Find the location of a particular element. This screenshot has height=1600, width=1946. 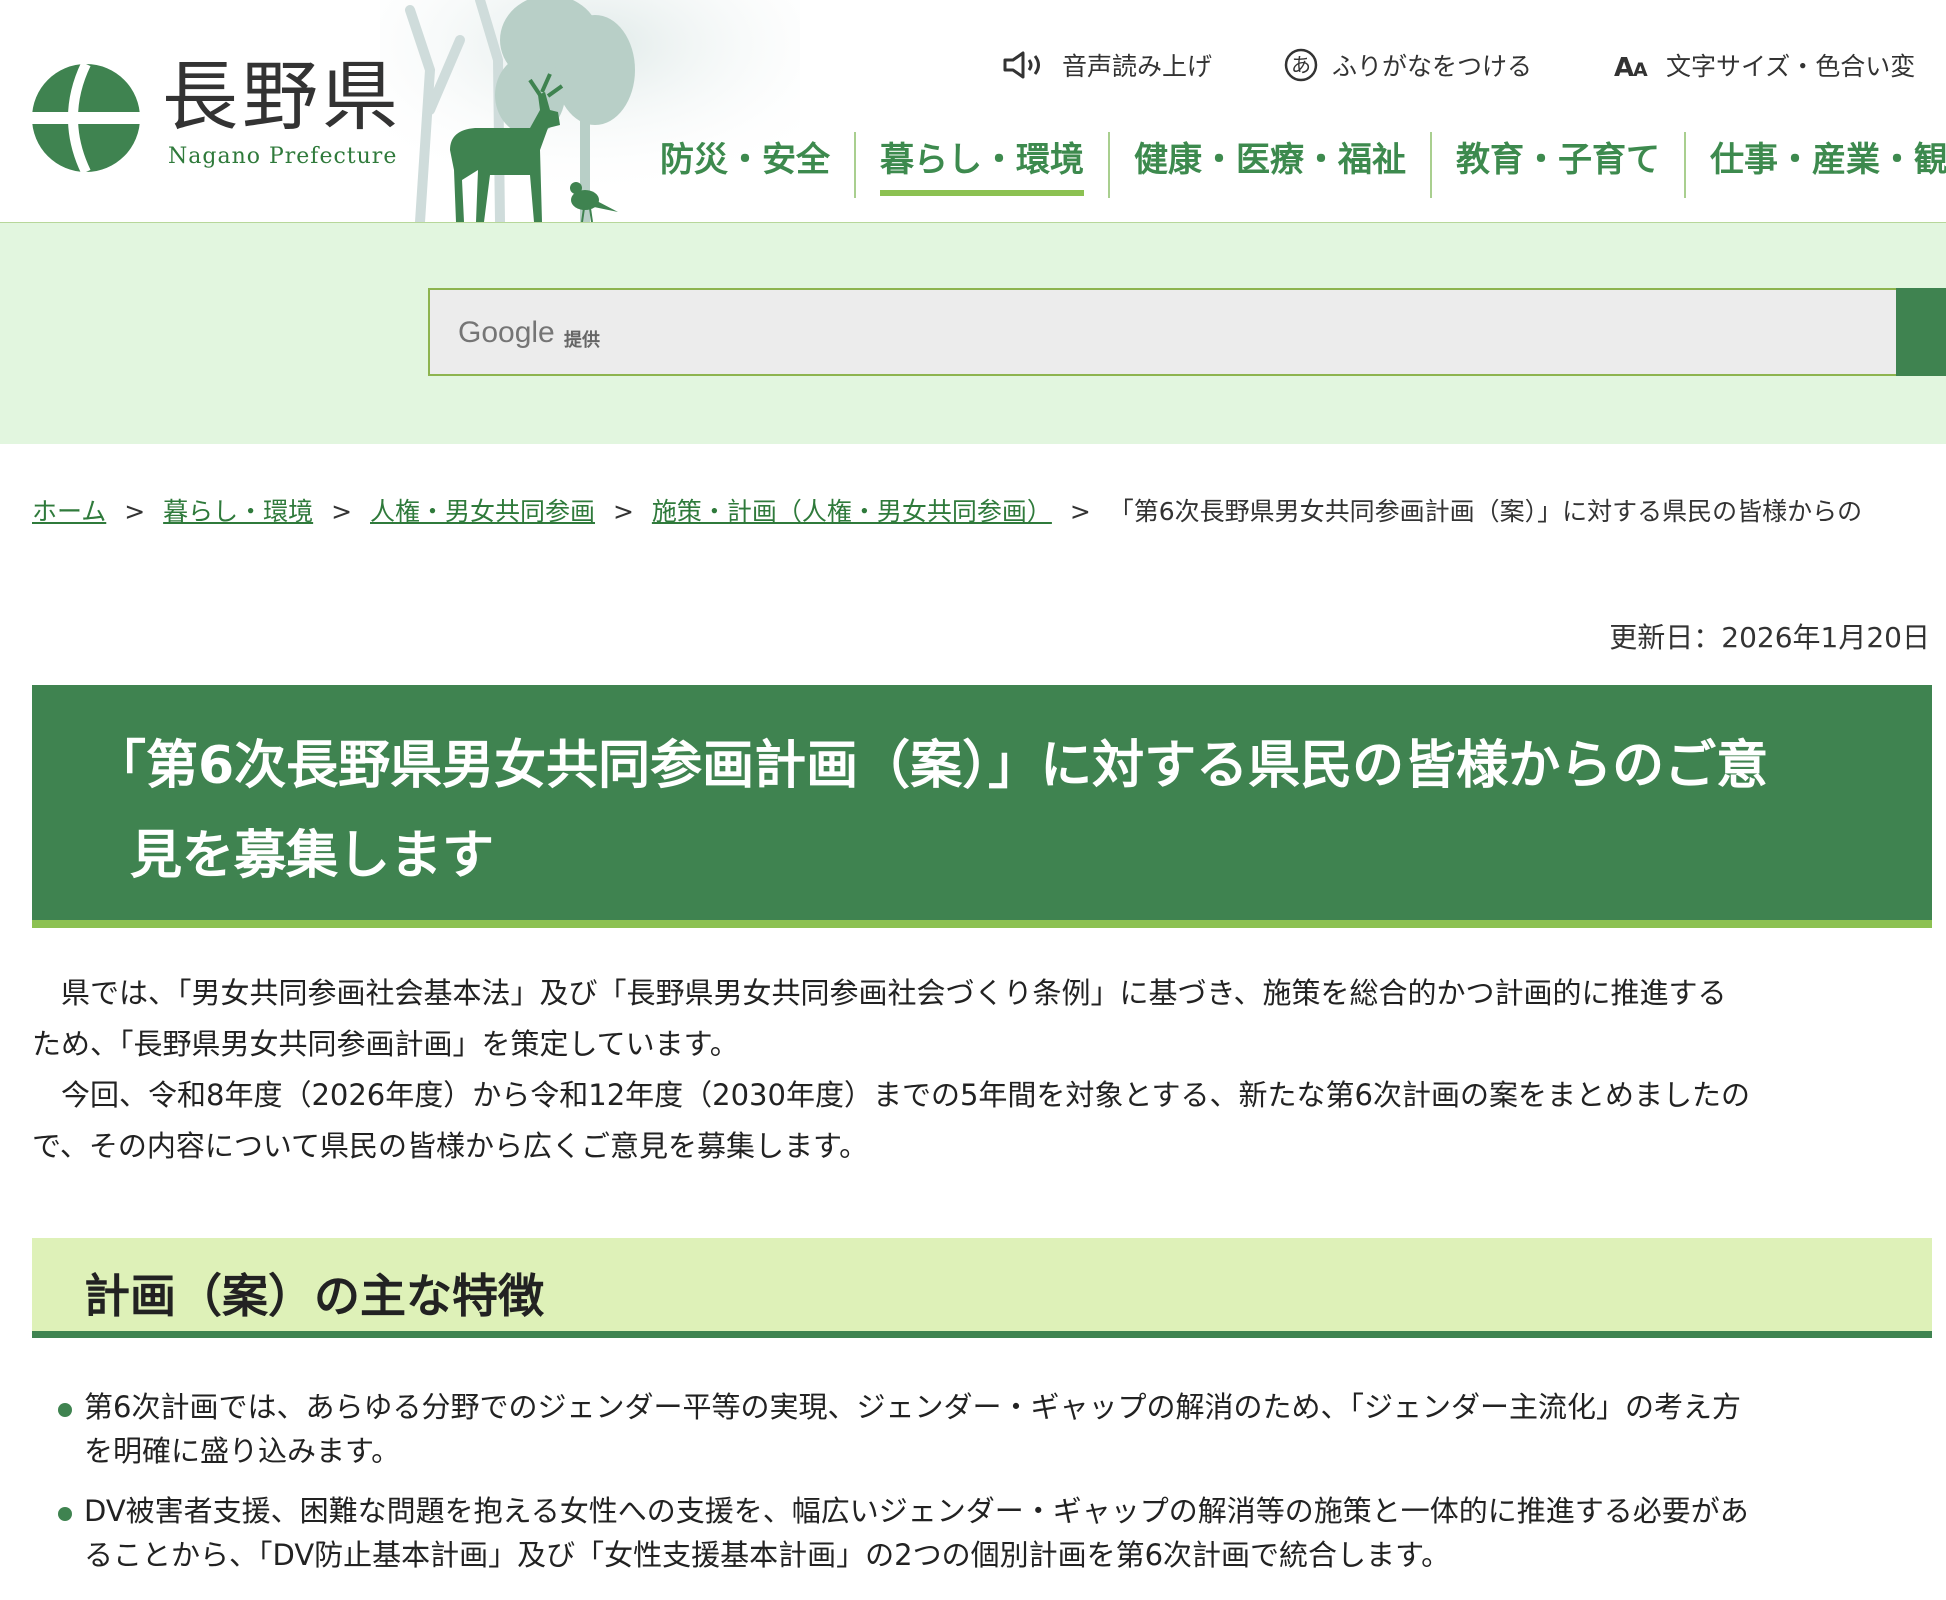

intro-line: で、その内容について県民の皆様から広くご意見を募集します。 is located at coordinates (450, 1146).